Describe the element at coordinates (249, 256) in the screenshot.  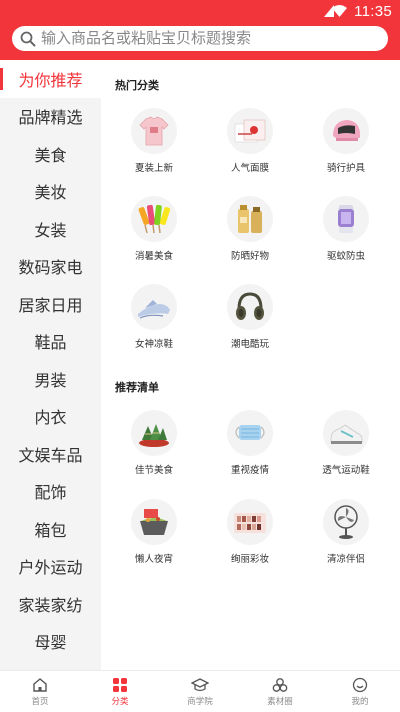
I see `item-label: 防晒好物` at that location.